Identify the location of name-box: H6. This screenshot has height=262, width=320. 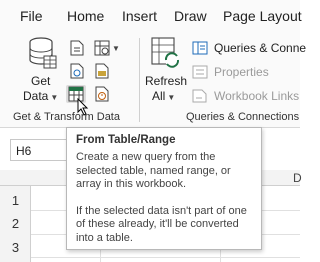
(40, 150).